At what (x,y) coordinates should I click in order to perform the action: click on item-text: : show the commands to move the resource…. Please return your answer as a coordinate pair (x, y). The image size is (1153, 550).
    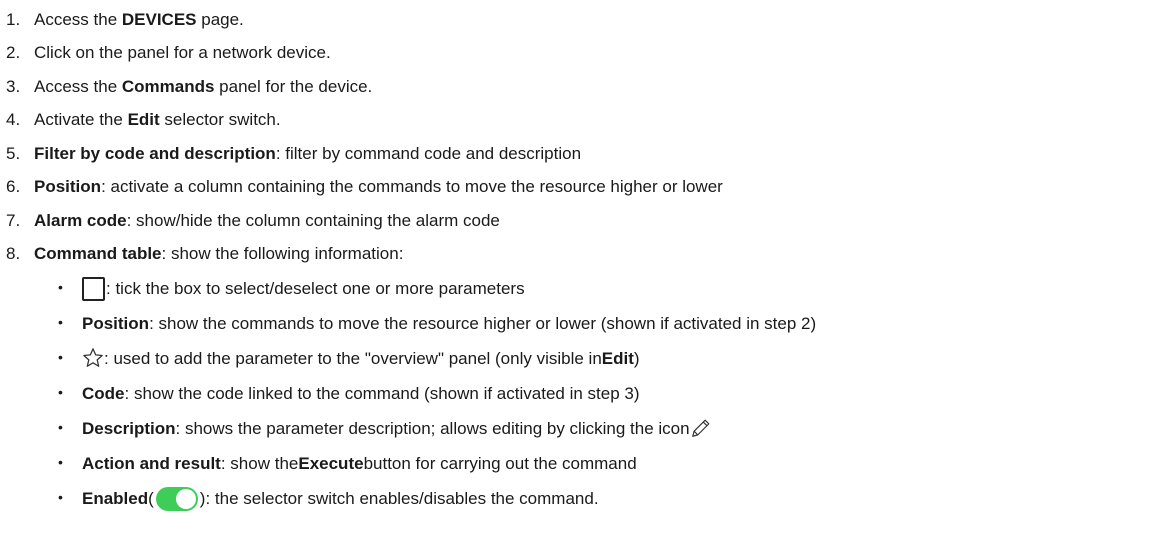
    Looking at the image, I should click on (483, 323).